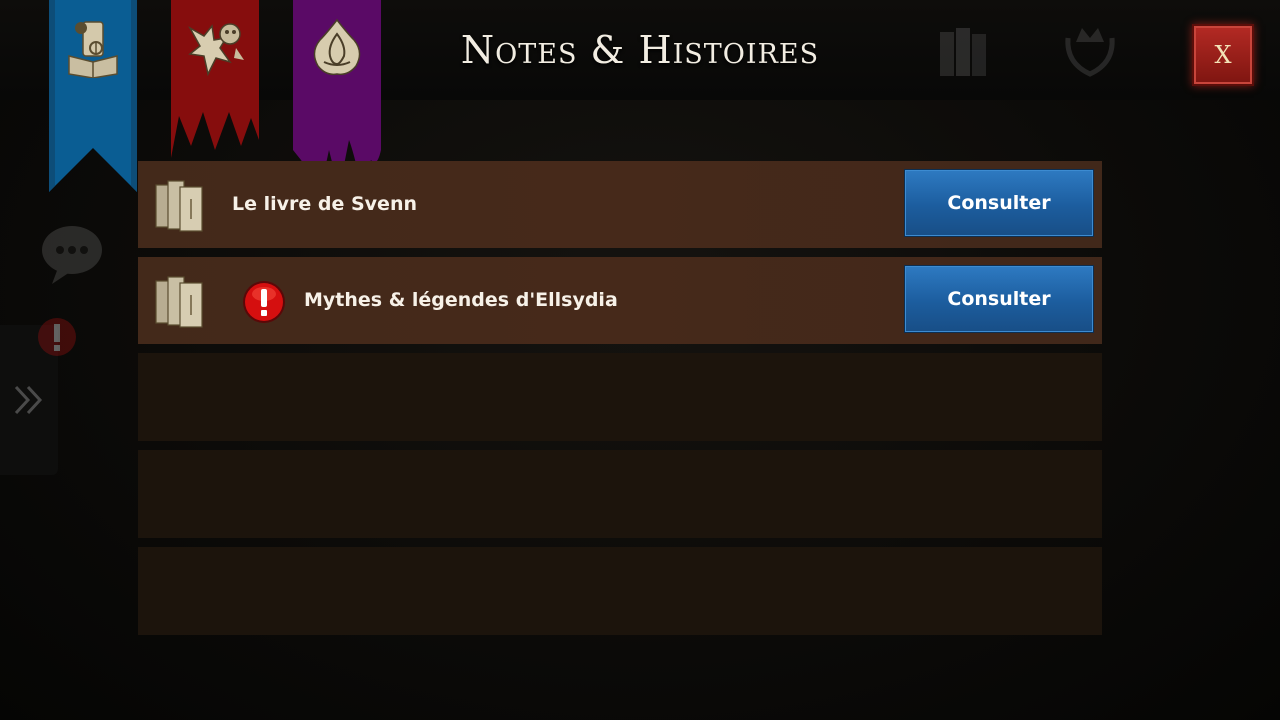  I want to click on speech-bubble-icon, so click(72, 256).